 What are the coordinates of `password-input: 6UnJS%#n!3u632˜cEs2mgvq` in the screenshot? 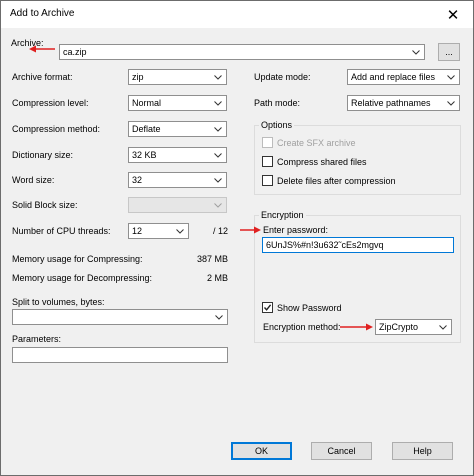 It's located at (358, 245).